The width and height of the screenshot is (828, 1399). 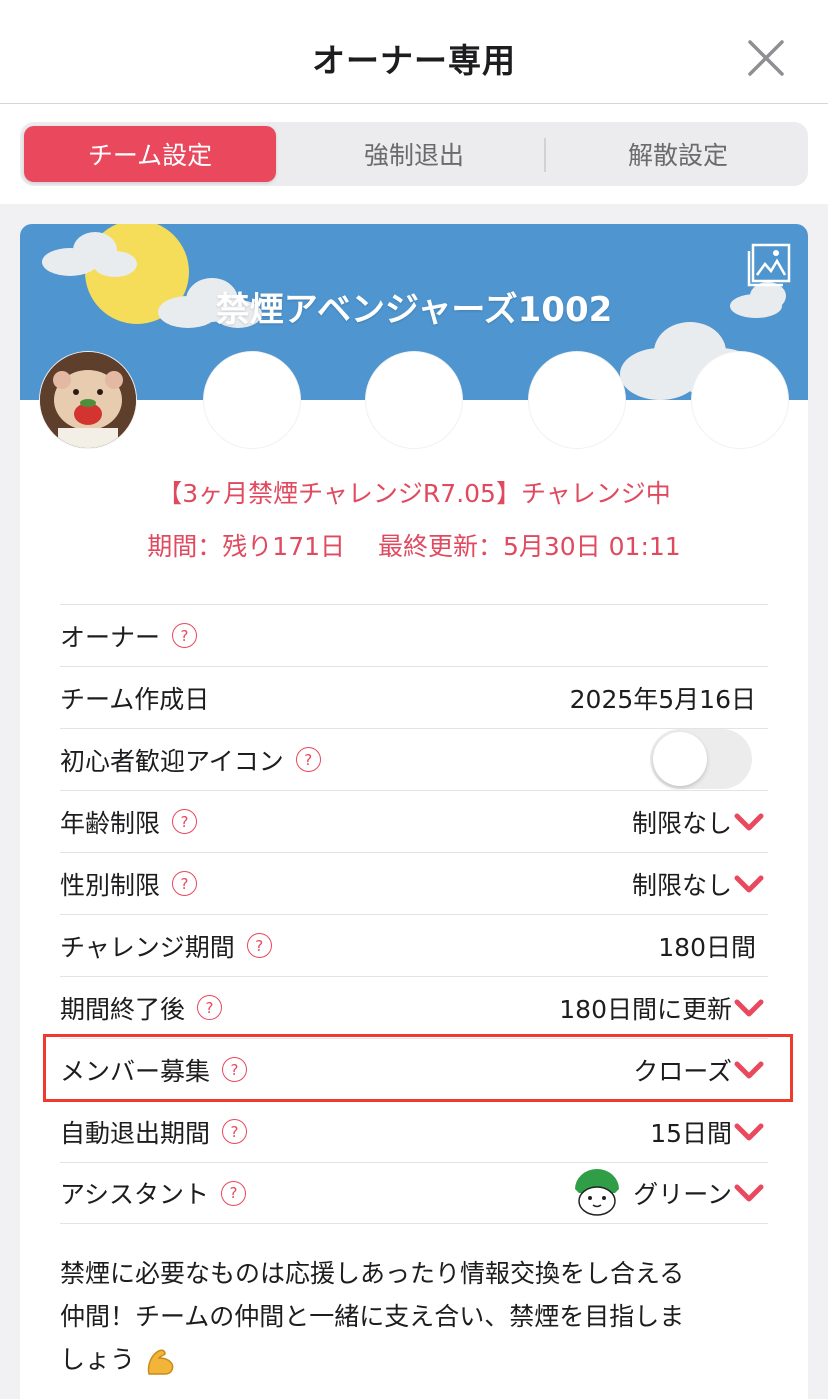 I want to click on owner-avatar, so click(x=88, y=400).